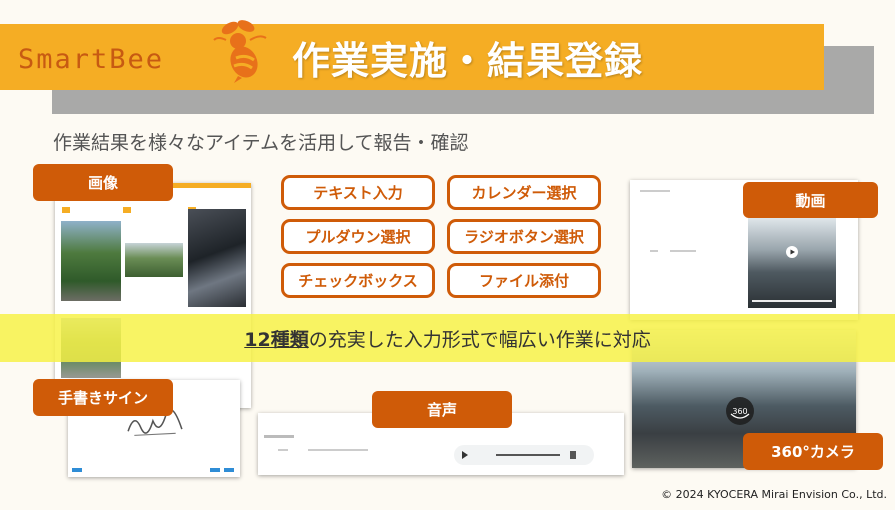  What do you see at coordinates (358, 236) in the screenshot?
I see `feature-dropdown: プルダウン選択` at bounding box center [358, 236].